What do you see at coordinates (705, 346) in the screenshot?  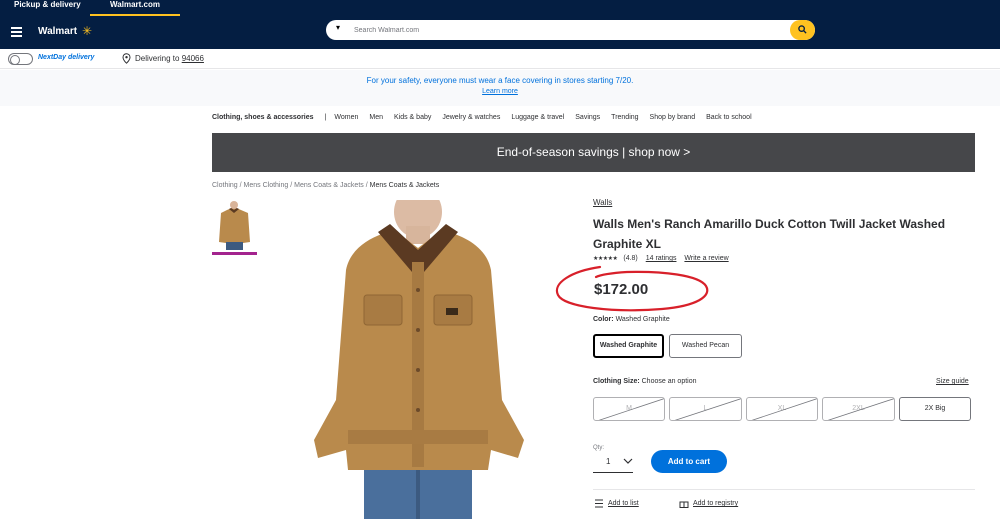 I see `color-option-washed-pecan: Washed Pecan` at bounding box center [705, 346].